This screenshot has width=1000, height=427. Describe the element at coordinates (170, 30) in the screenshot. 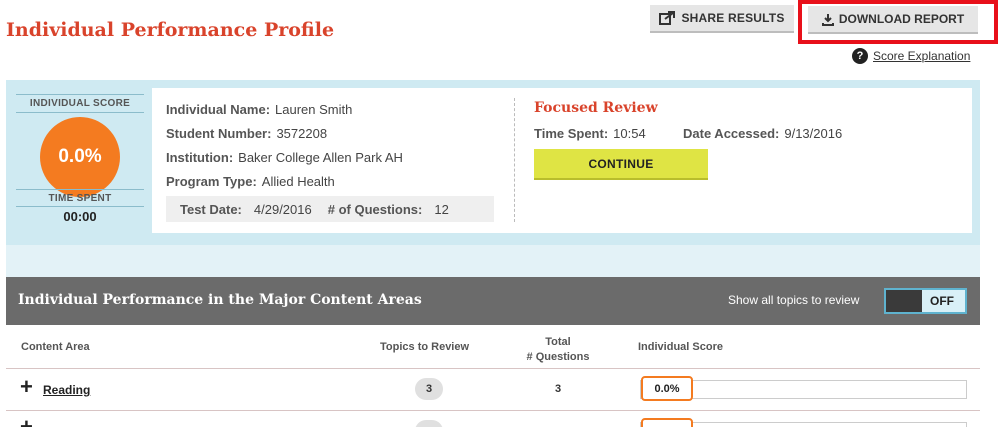

I see `page-title: Individual Performance Profile` at that location.